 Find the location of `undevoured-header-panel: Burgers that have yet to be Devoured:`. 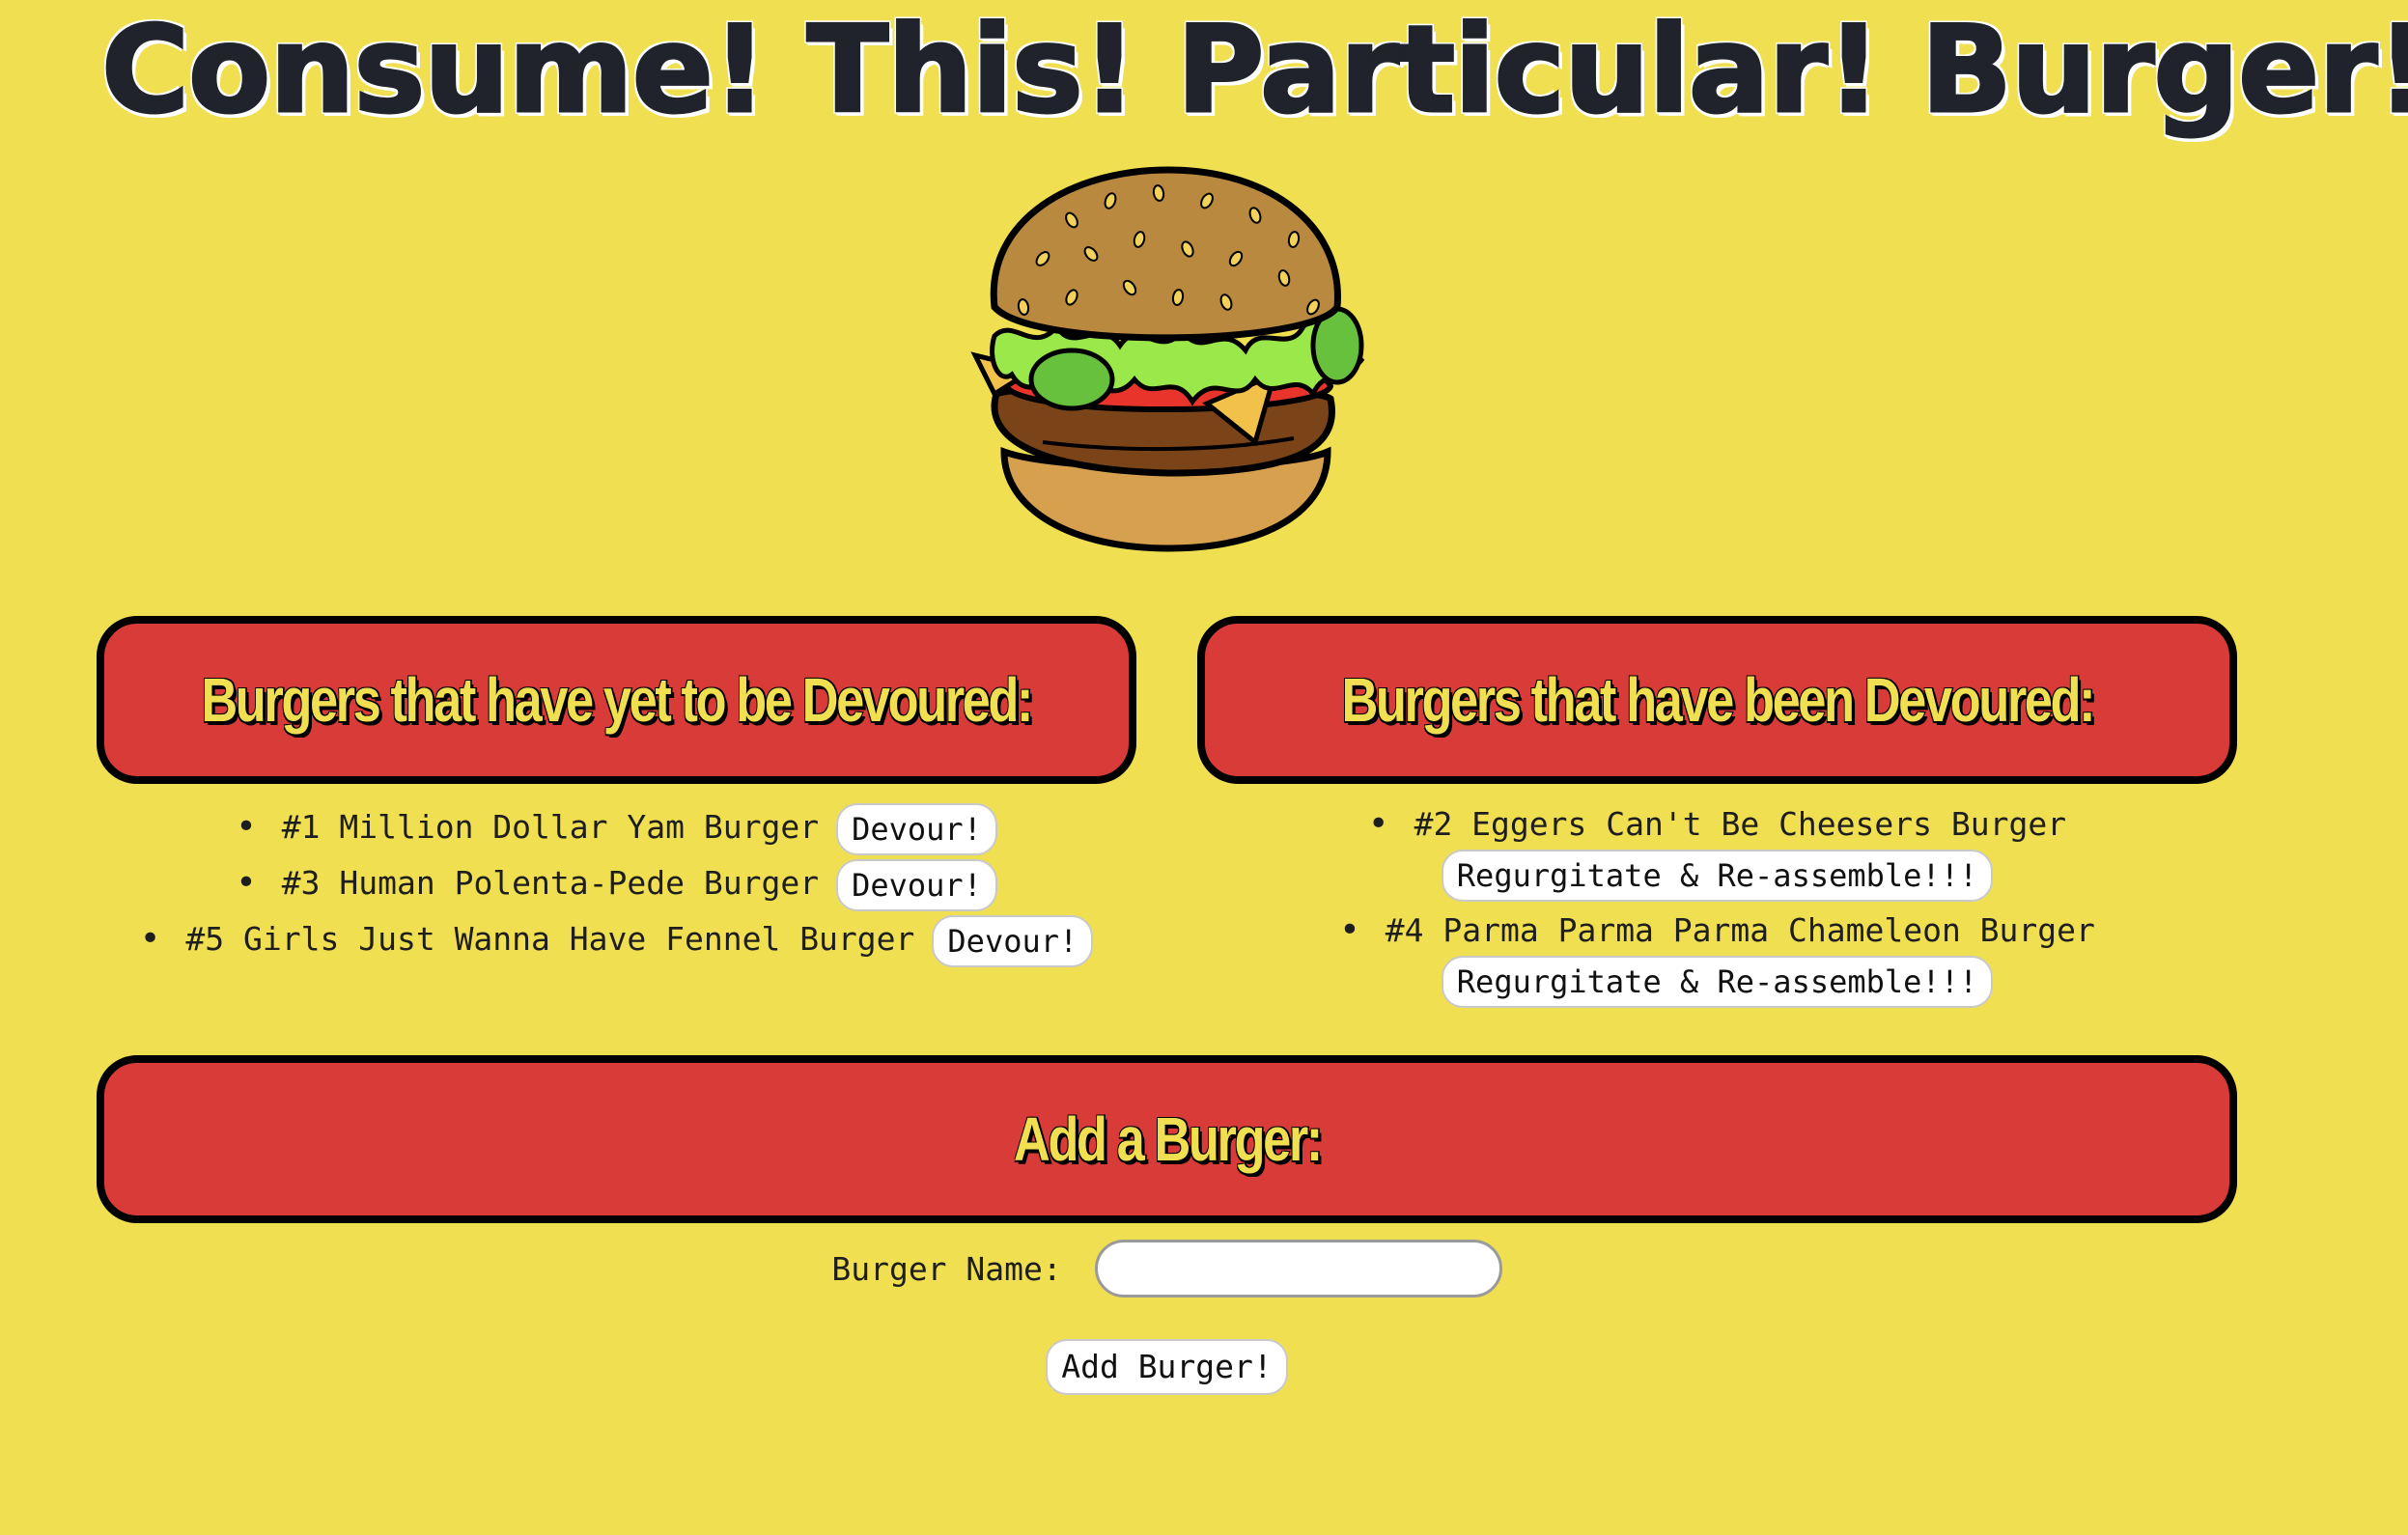

undevoured-header-panel: Burgers that have yet to be Devoured: is located at coordinates (617, 700).